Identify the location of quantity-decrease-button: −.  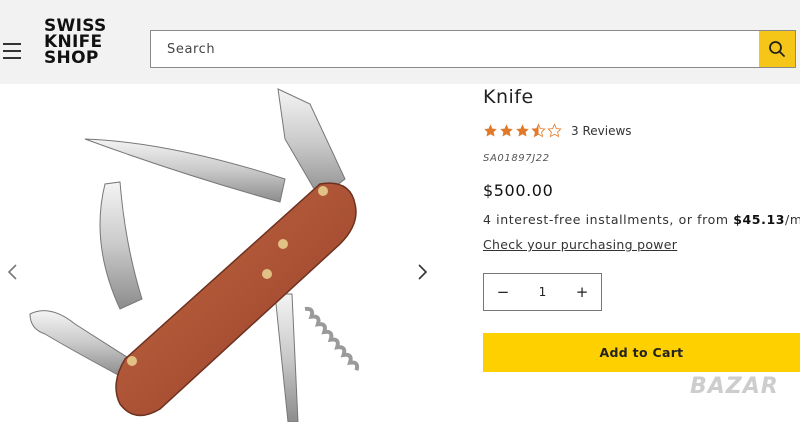
(503, 292).